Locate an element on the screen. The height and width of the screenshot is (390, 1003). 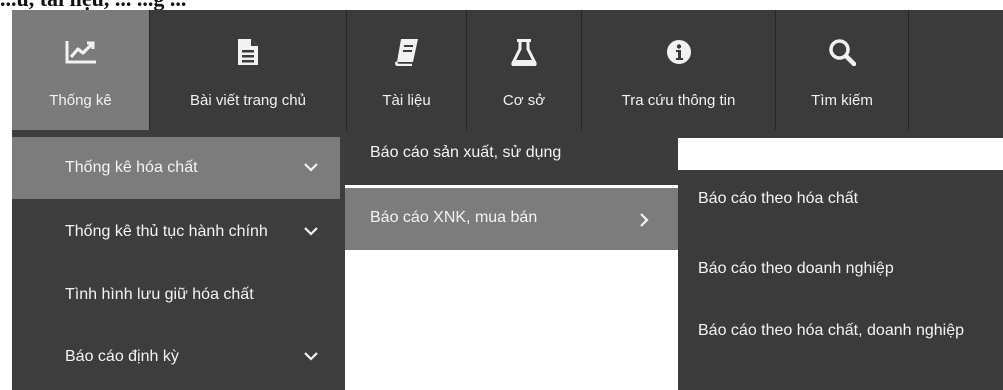
nav-label: Tìm kiếm is located at coordinates (842, 100).